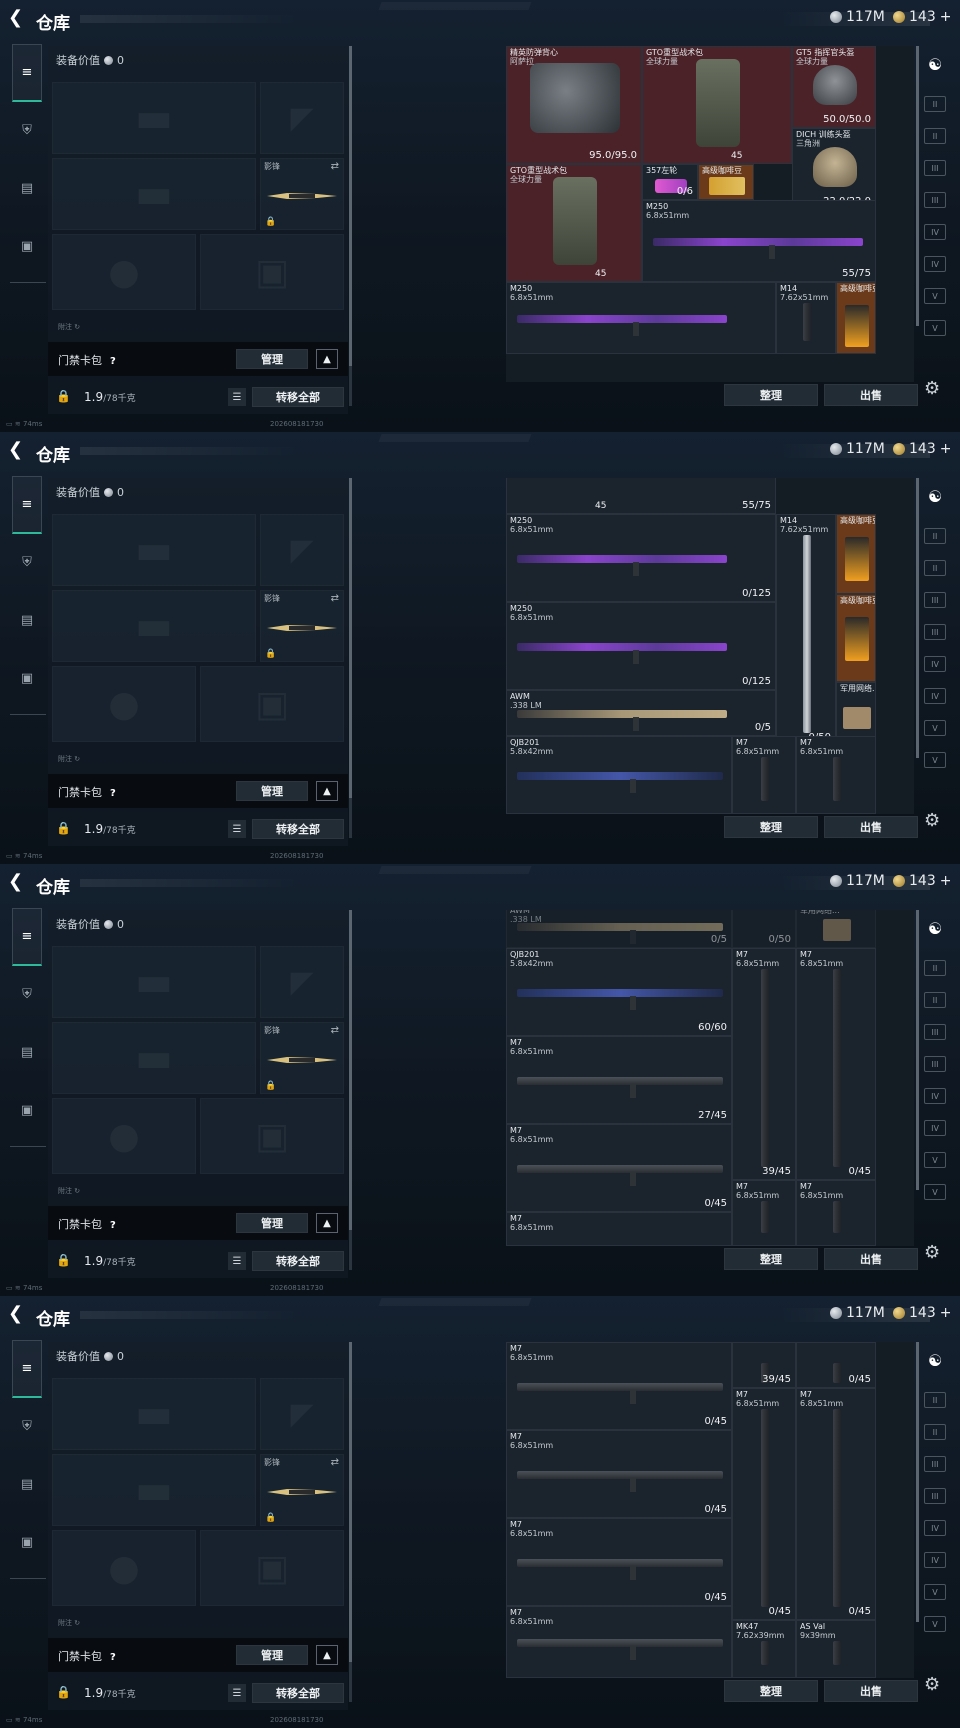  What do you see at coordinates (27, 1542) in the screenshot?
I see `tab-case: ▣` at bounding box center [27, 1542].